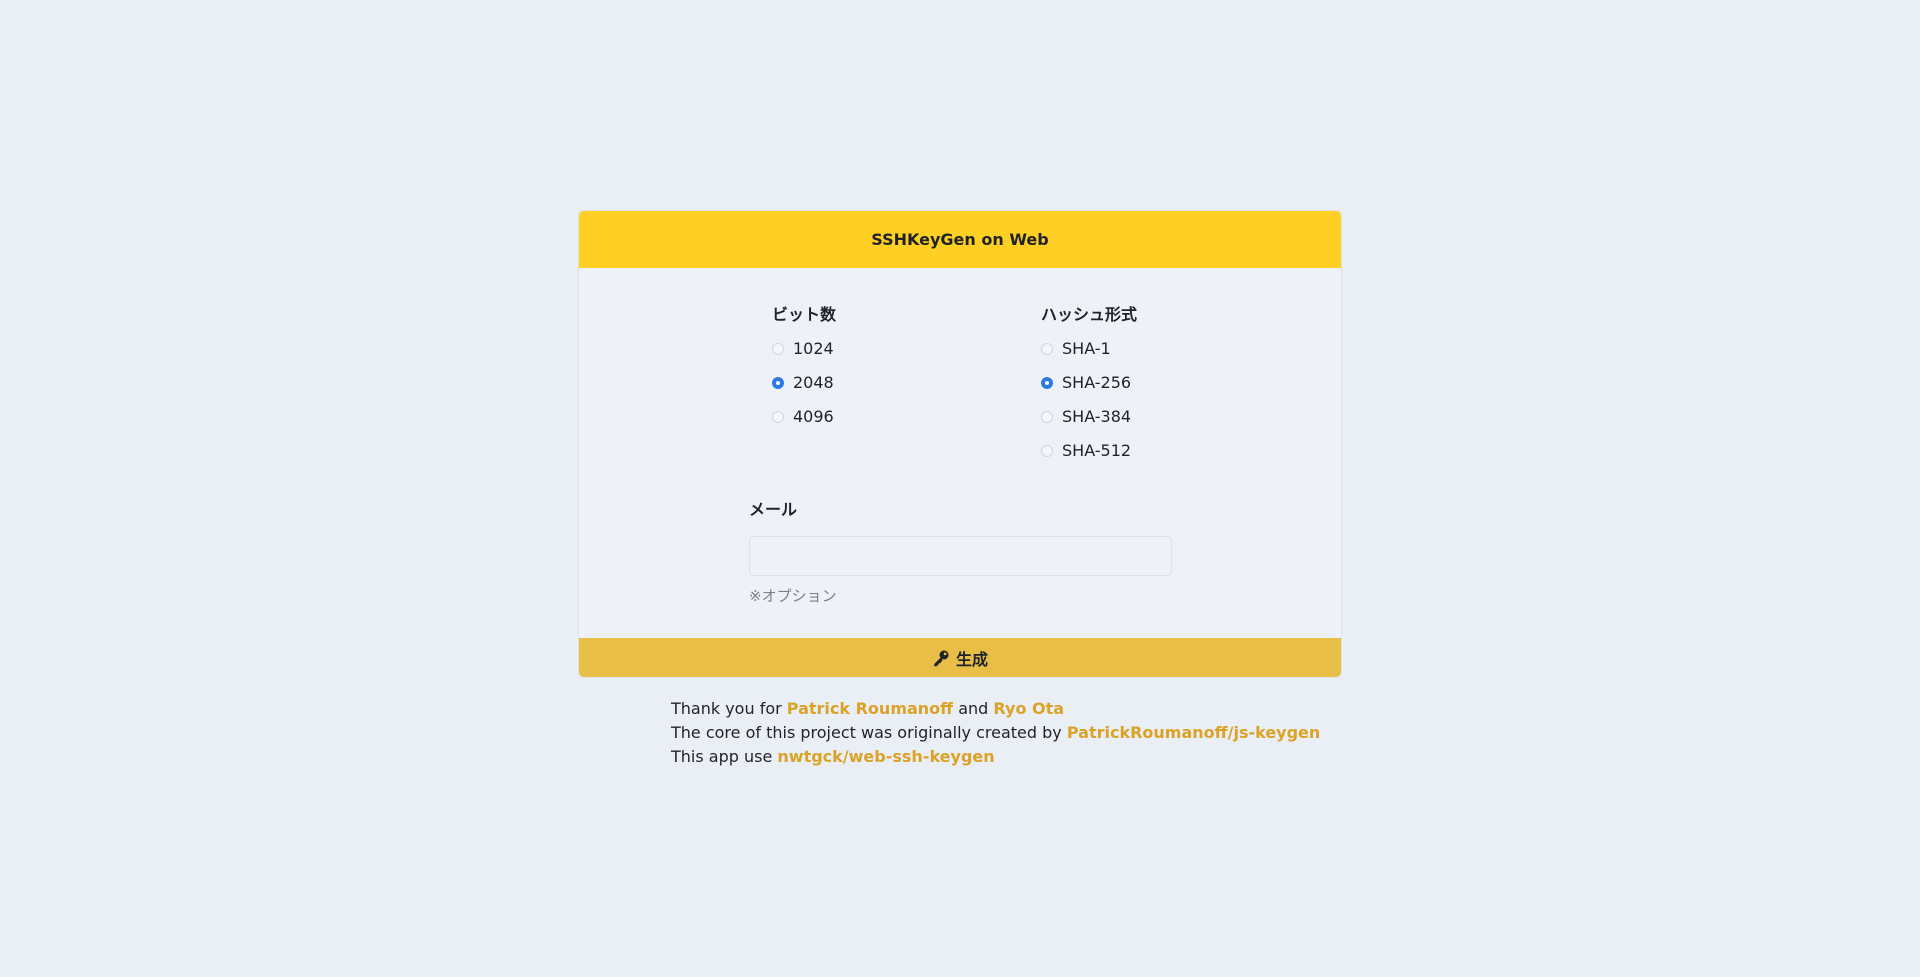  I want to click on radio-hash-sha384: SHA-384, so click(1086, 416).